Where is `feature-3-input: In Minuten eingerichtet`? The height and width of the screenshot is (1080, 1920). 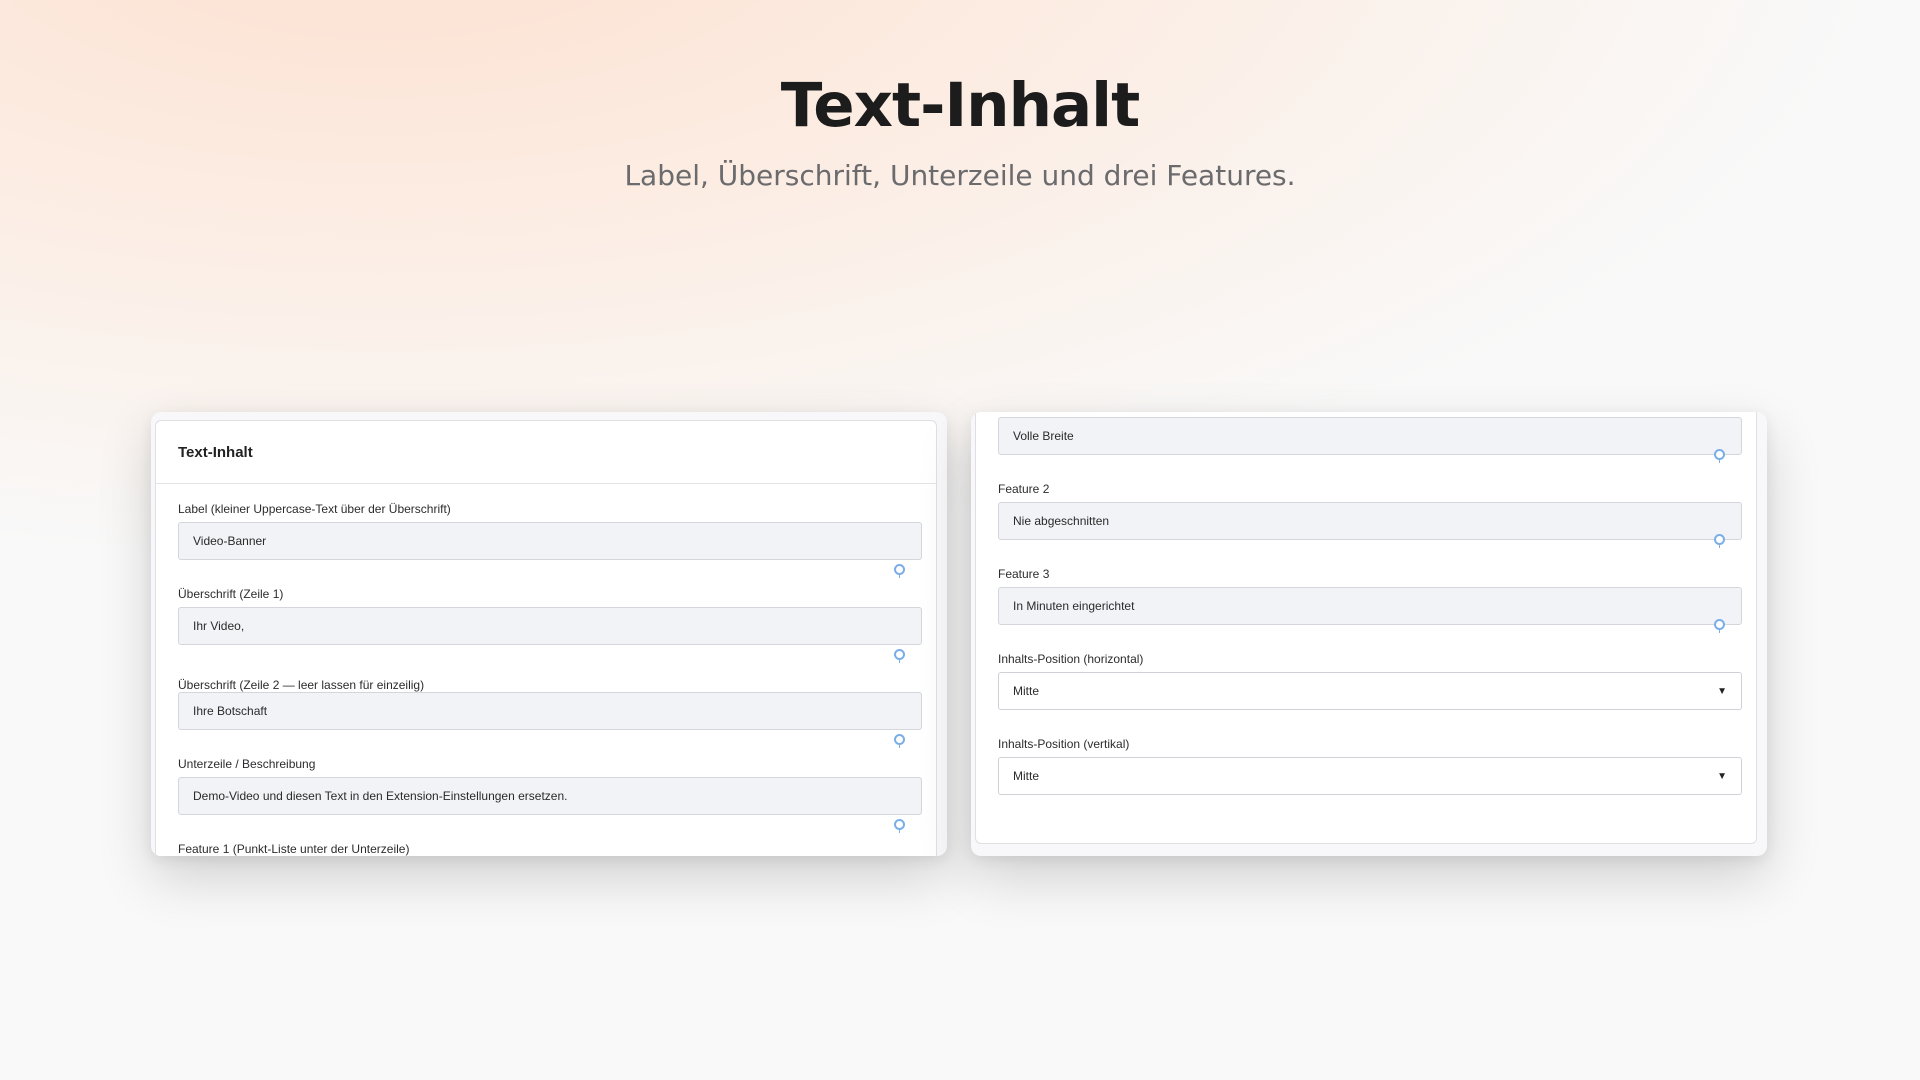
feature-3-input: In Minuten eingerichtet is located at coordinates (1370, 606).